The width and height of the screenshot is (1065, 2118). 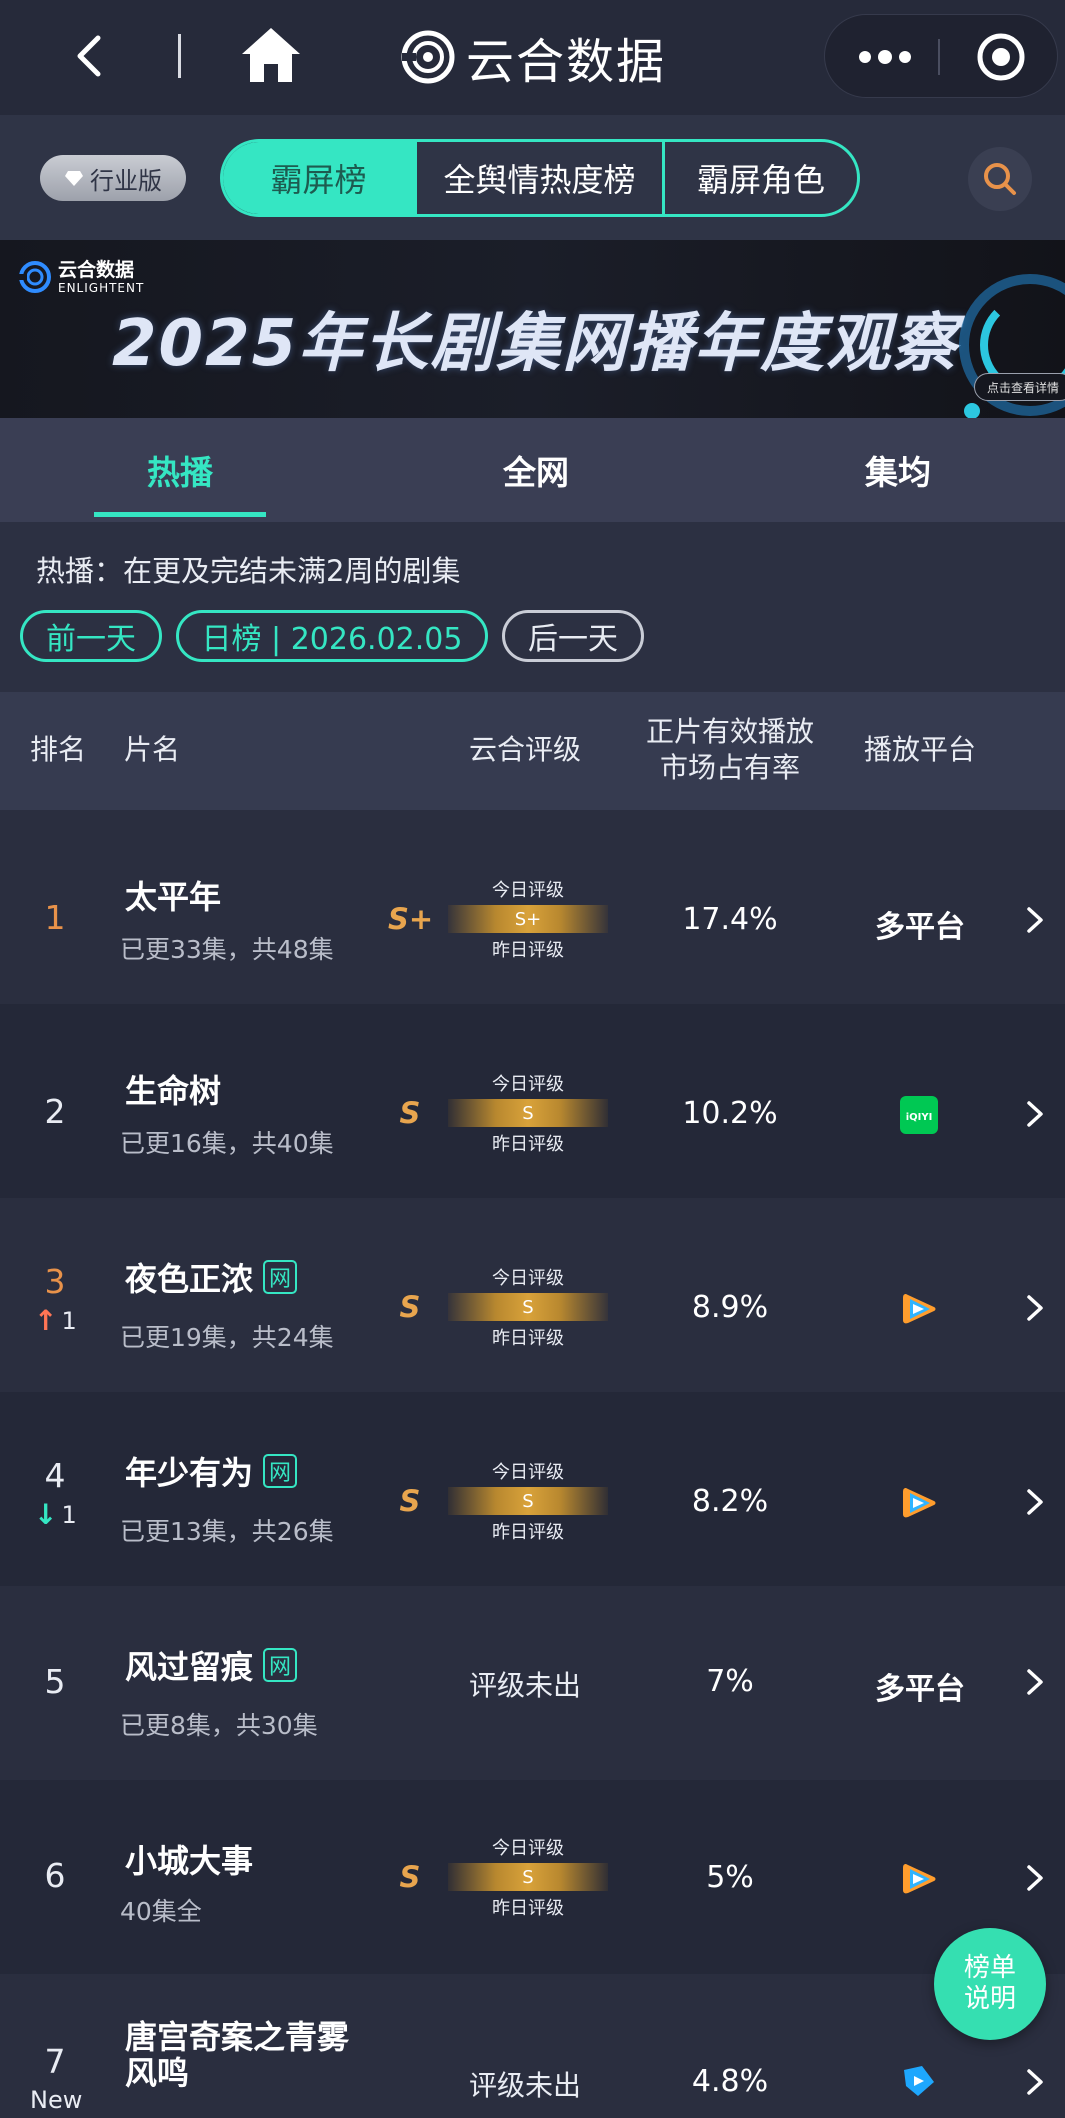 I want to click on ranking-explanation-line1: 榜单, so click(x=989, y=1967).